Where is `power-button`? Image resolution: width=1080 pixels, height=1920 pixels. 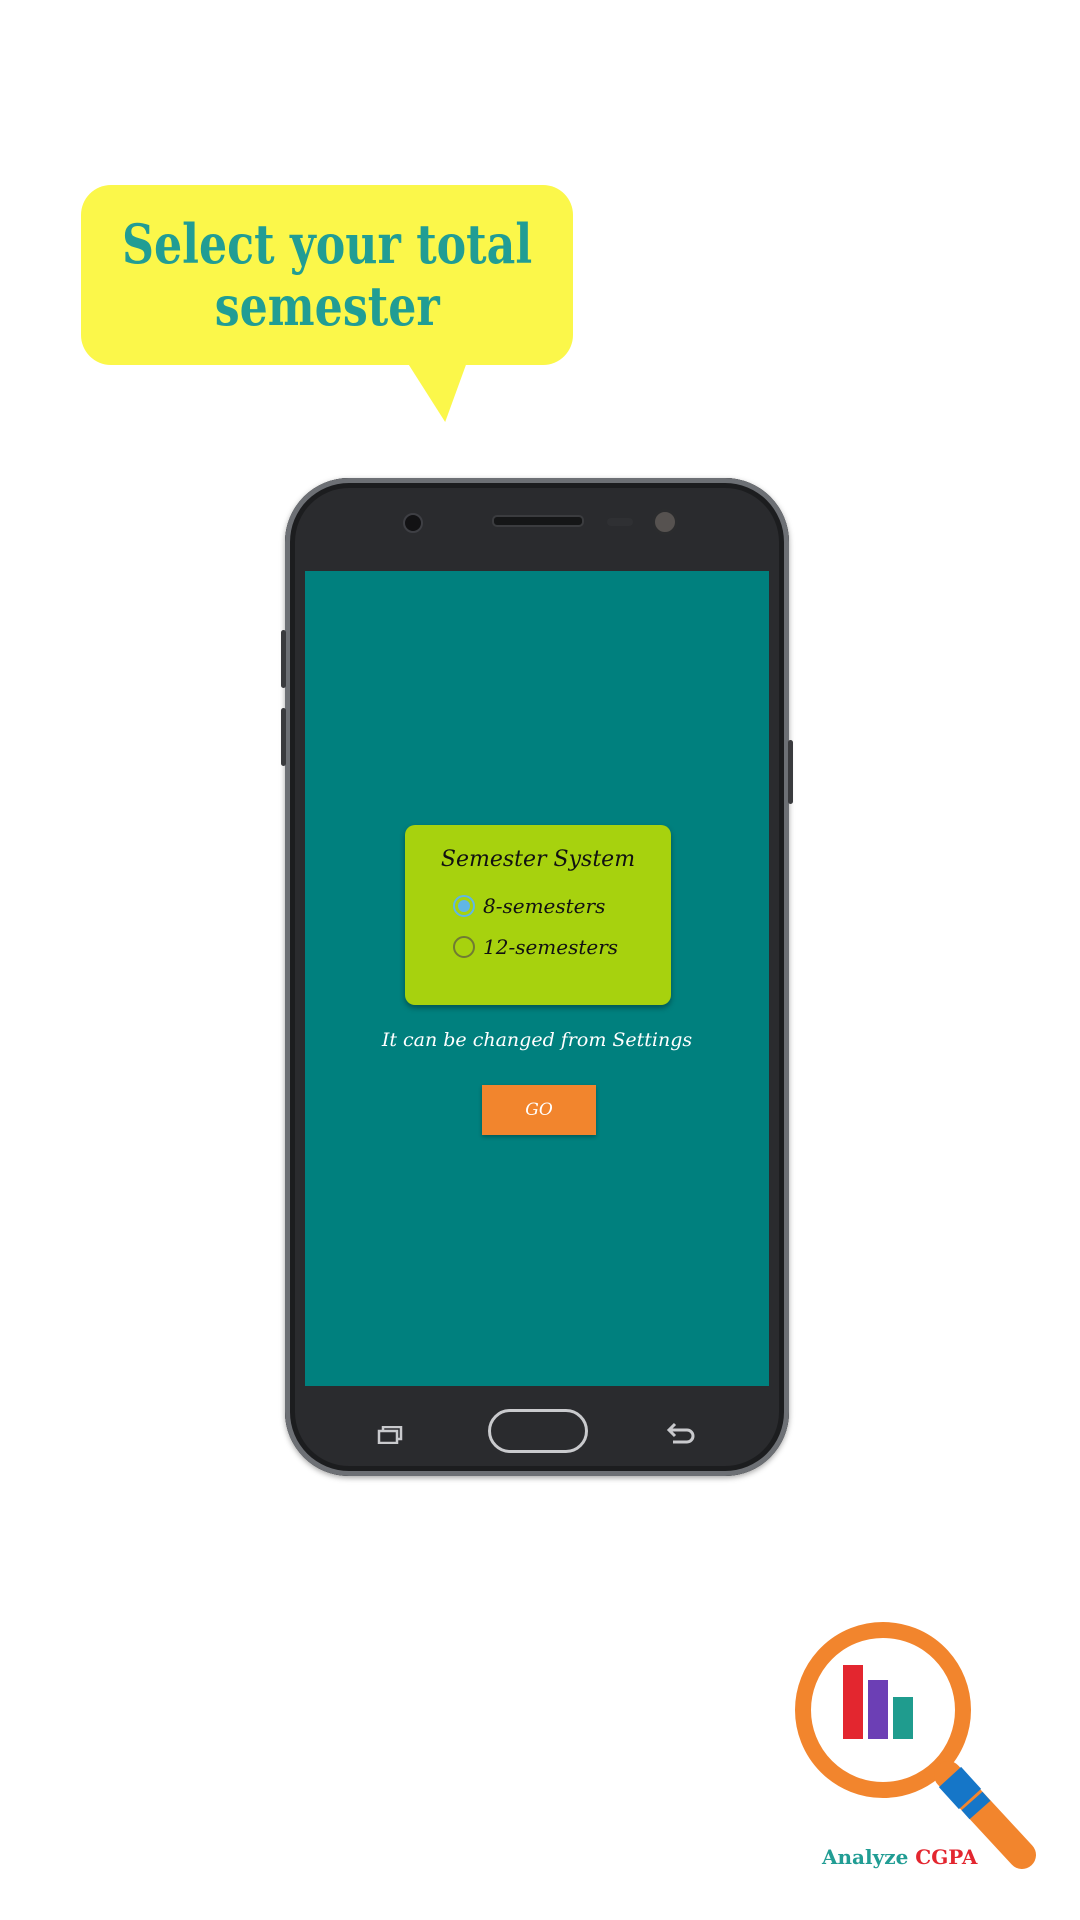 power-button is located at coordinates (790, 772).